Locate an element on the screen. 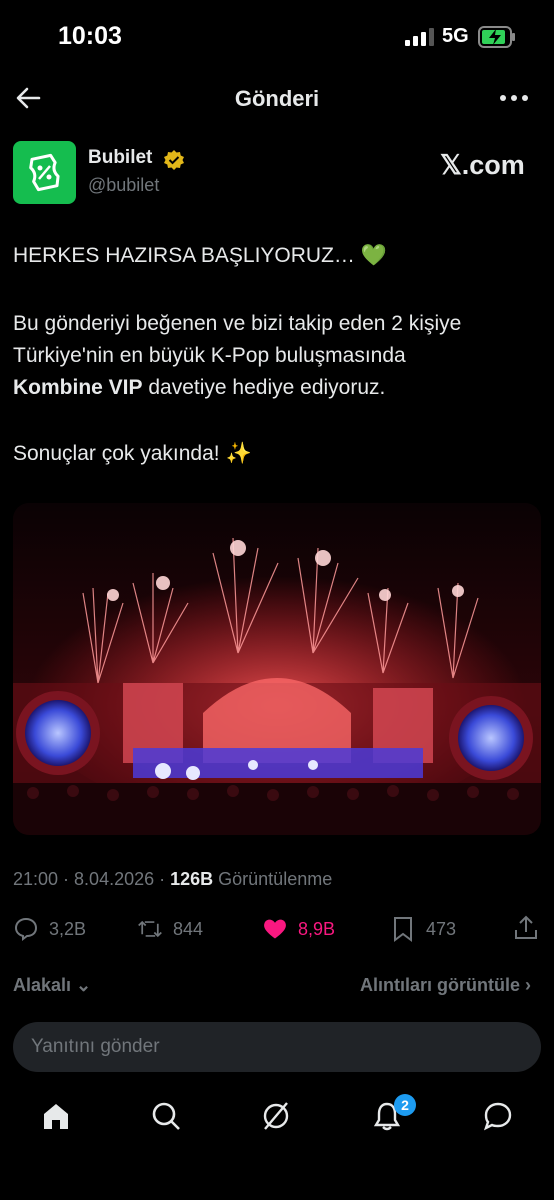 This screenshot has width=554, height=1200. battery-charging-icon is located at coordinates (496, 37).